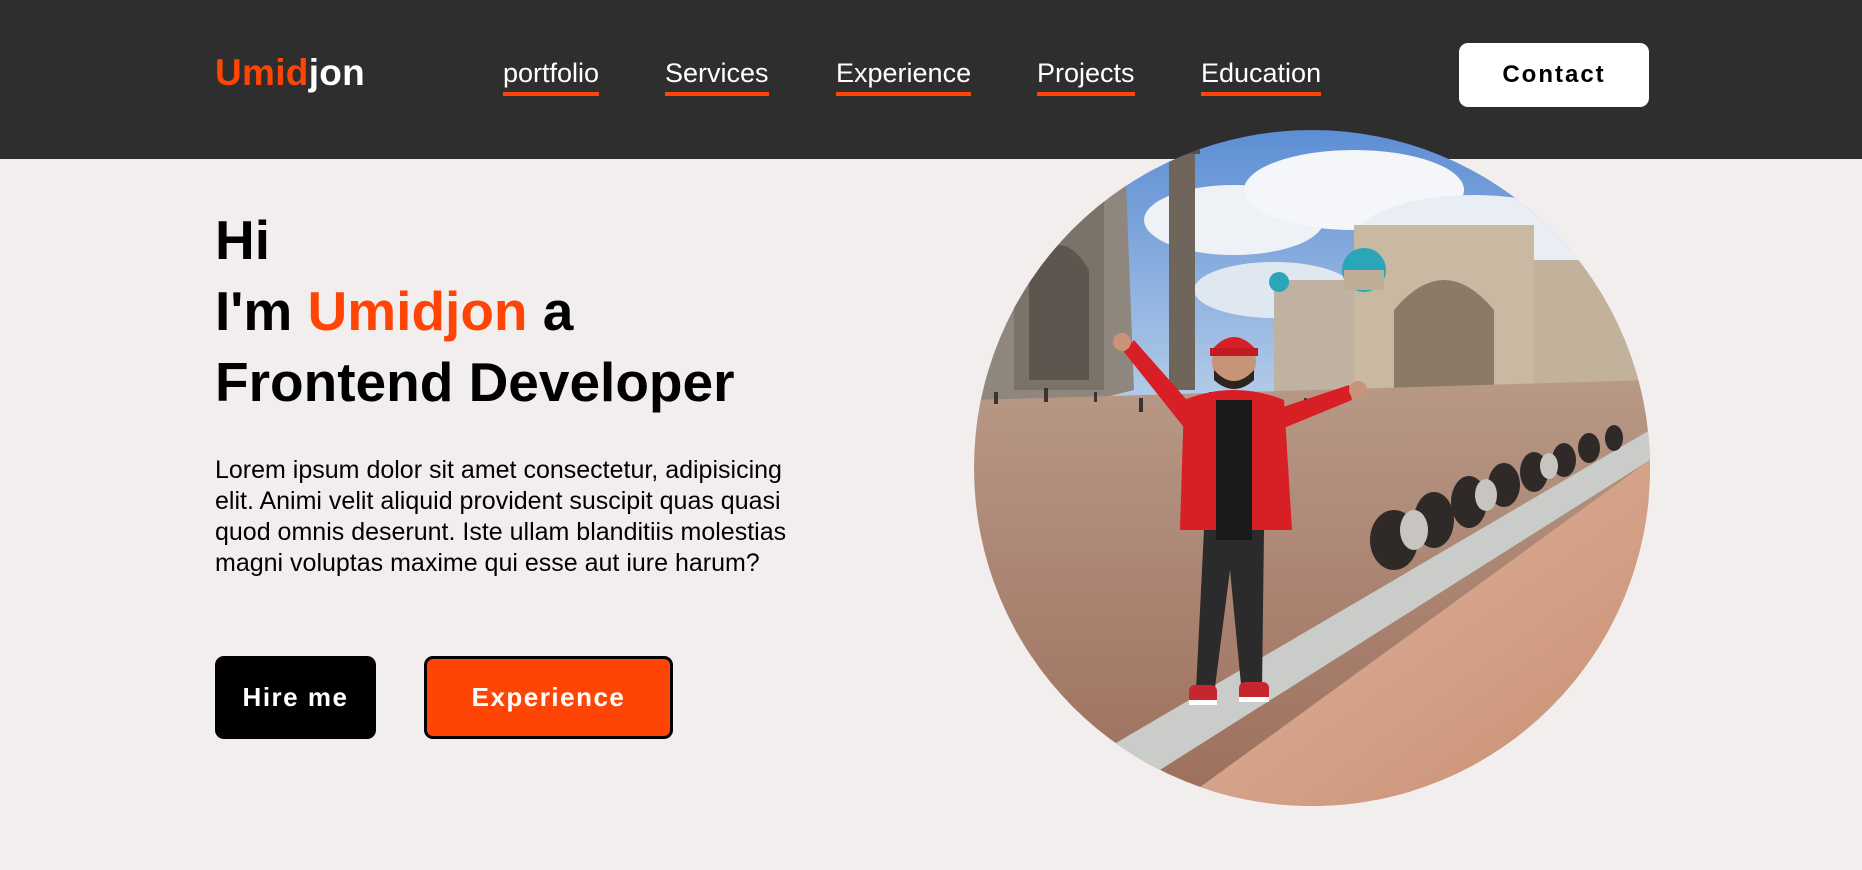  Describe the element at coordinates (551, 76) in the screenshot. I see `nav-link-portfolio: portfolio` at that location.